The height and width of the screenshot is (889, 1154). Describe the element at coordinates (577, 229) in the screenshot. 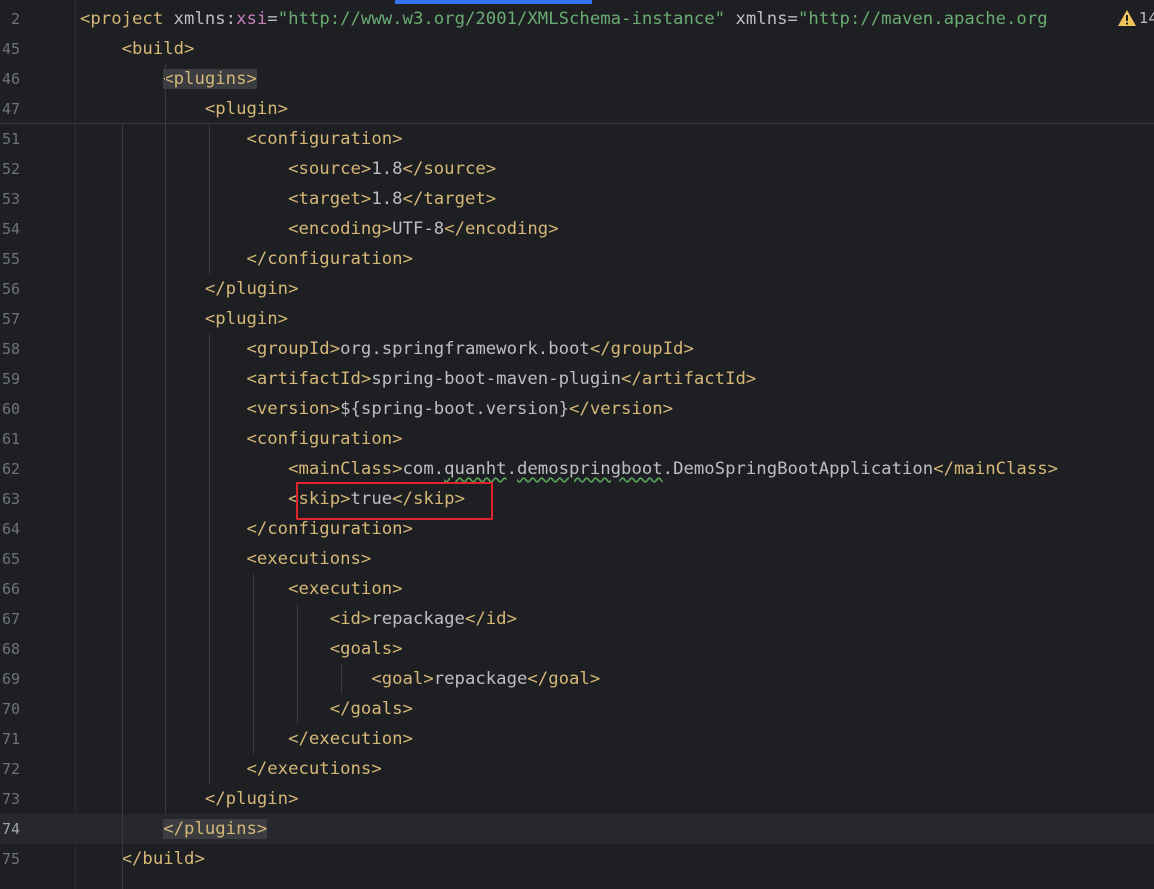

I see `code-line: 54 <encoding>UTF-8</encoding>` at that location.